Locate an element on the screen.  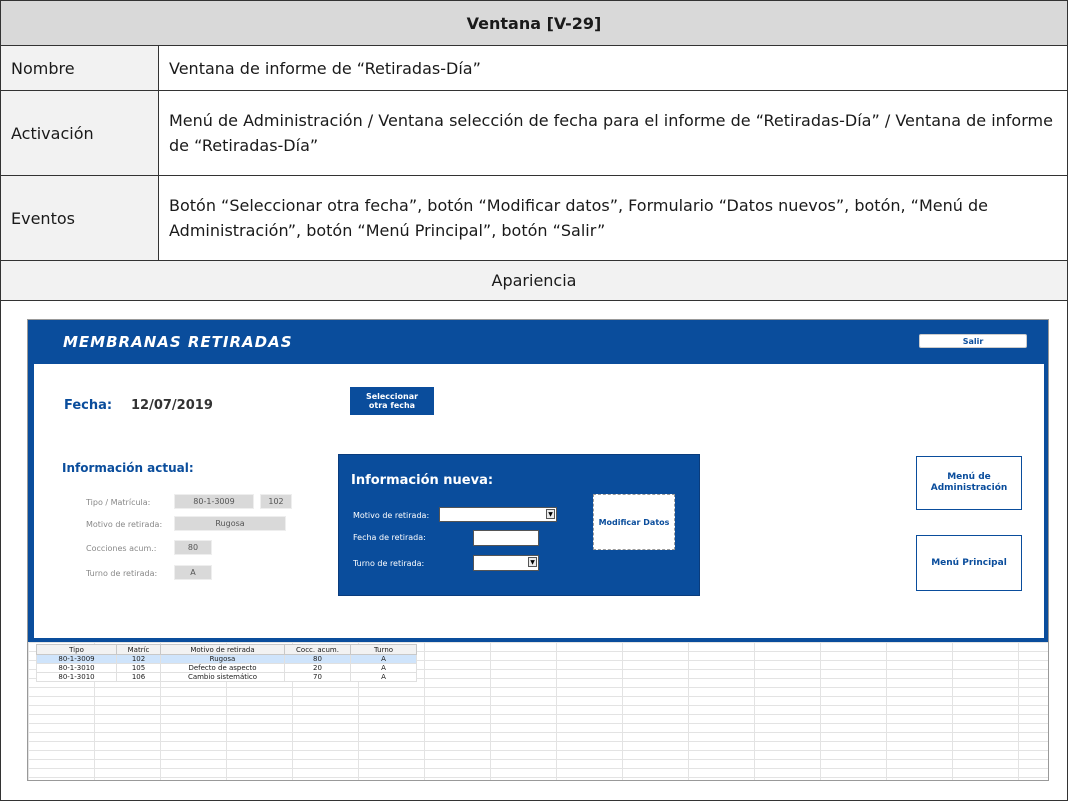
menu-administracion-button: Menú de Administración is located at coordinates (969, 483).